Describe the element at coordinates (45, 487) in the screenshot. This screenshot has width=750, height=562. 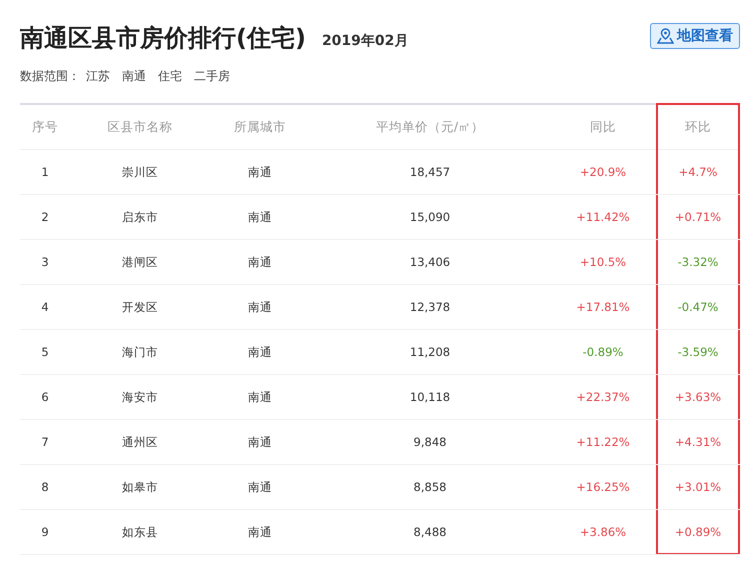
I see `table-cell: 8` at that location.